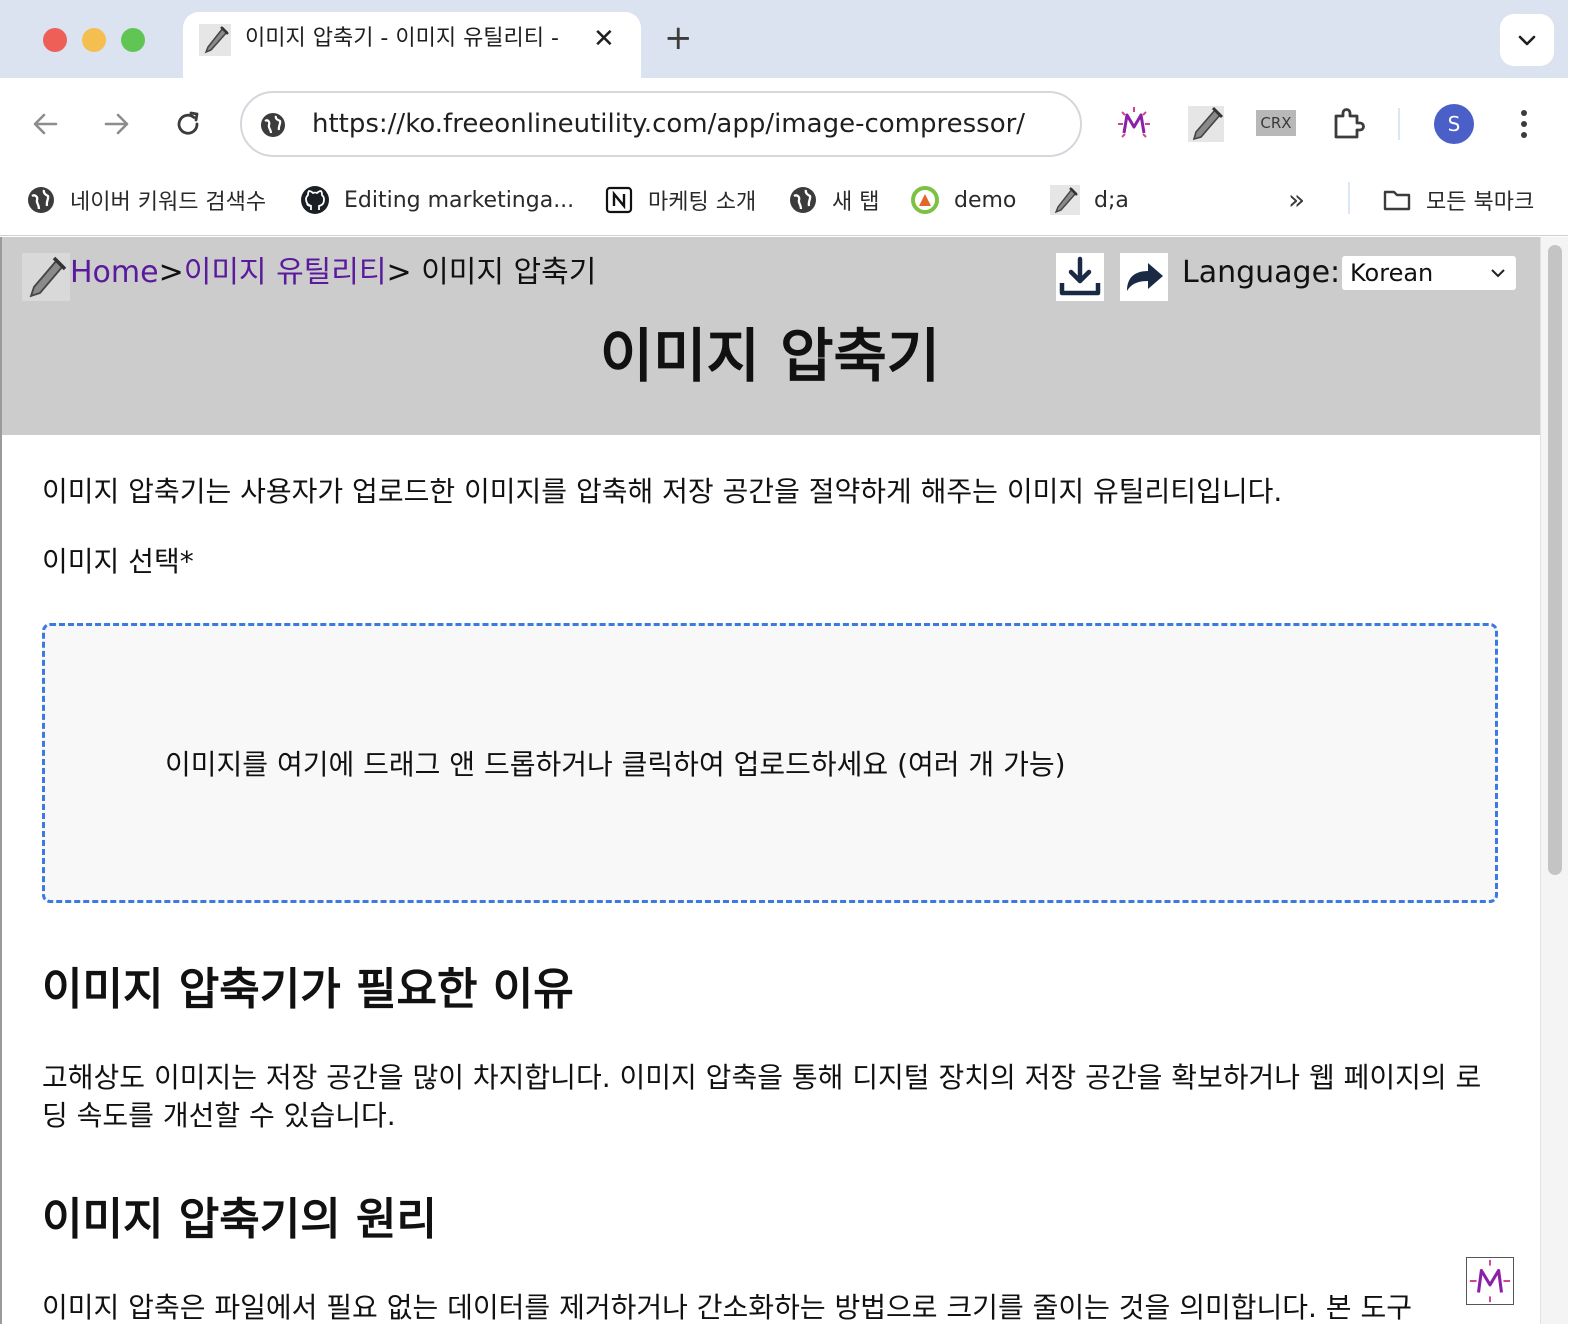 This screenshot has width=1592, height=1344. Describe the element at coordinates (1524, 124) in the screenshot. I see `more-menu-icon` at that location.